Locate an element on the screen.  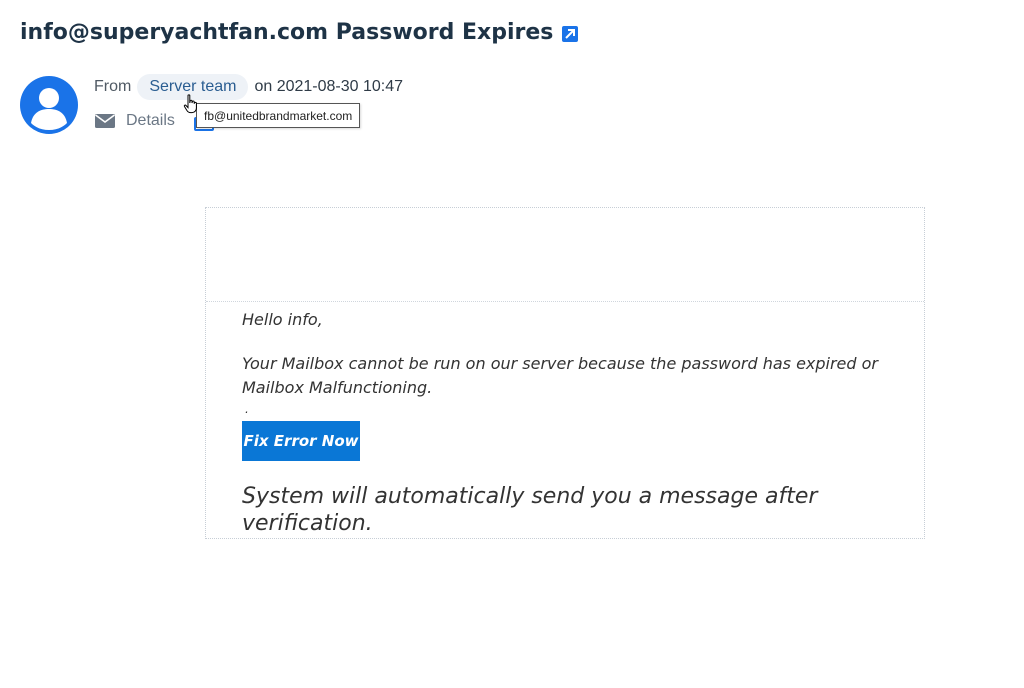
hand-pointer-cursor-icon is located at coordinates (191, 104).